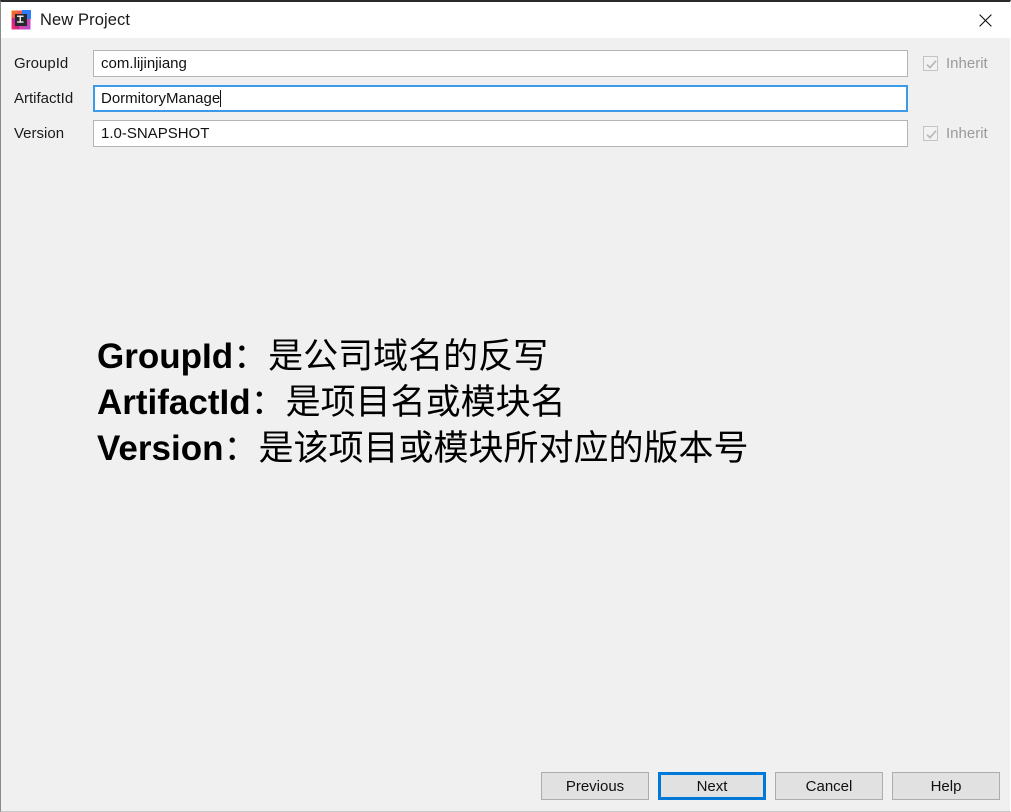 The height and width of the screenshot is (812, 1011). Describe the element at coordinates (967, 133) in the screenshot. I see `version-inherit-label: Inherit` at that location.